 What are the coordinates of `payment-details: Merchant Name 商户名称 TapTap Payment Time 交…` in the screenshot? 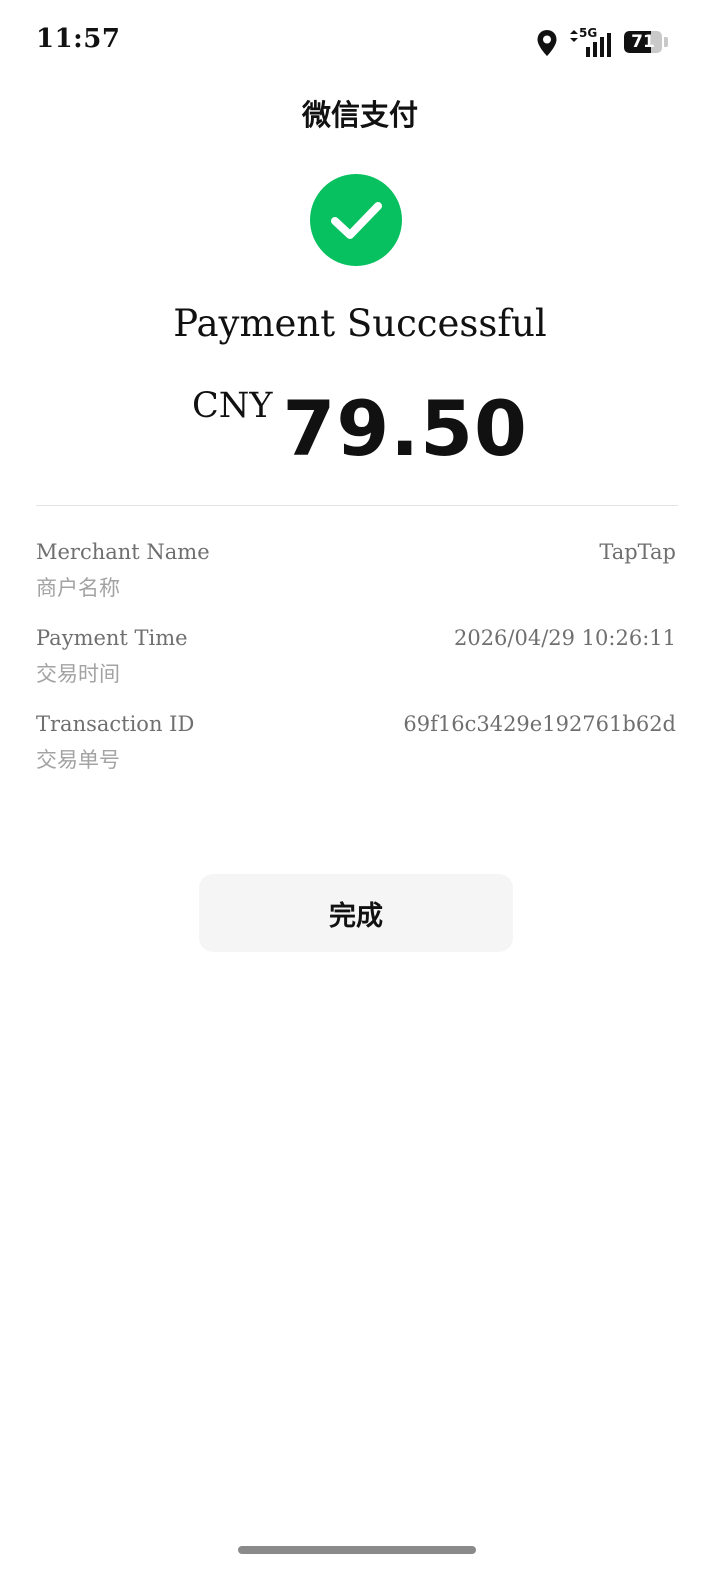 It's located at (357, 665).